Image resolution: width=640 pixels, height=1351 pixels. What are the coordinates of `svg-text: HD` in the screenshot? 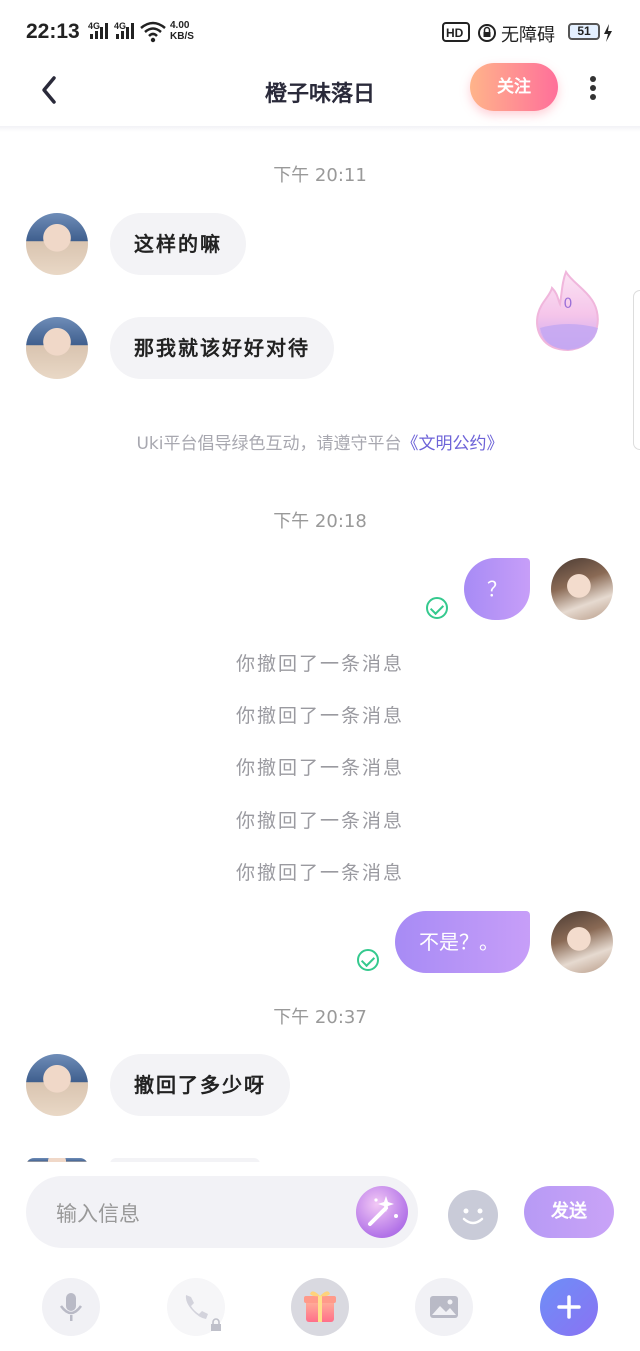 It's located at (455, 33).